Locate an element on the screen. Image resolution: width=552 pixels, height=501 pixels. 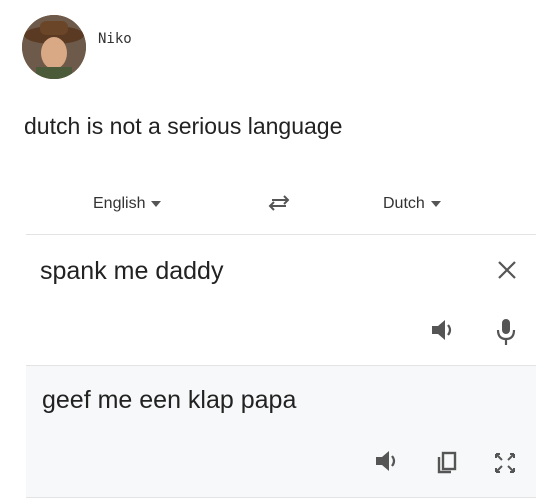
listen-translation-button is located at coordinates (388, 463).